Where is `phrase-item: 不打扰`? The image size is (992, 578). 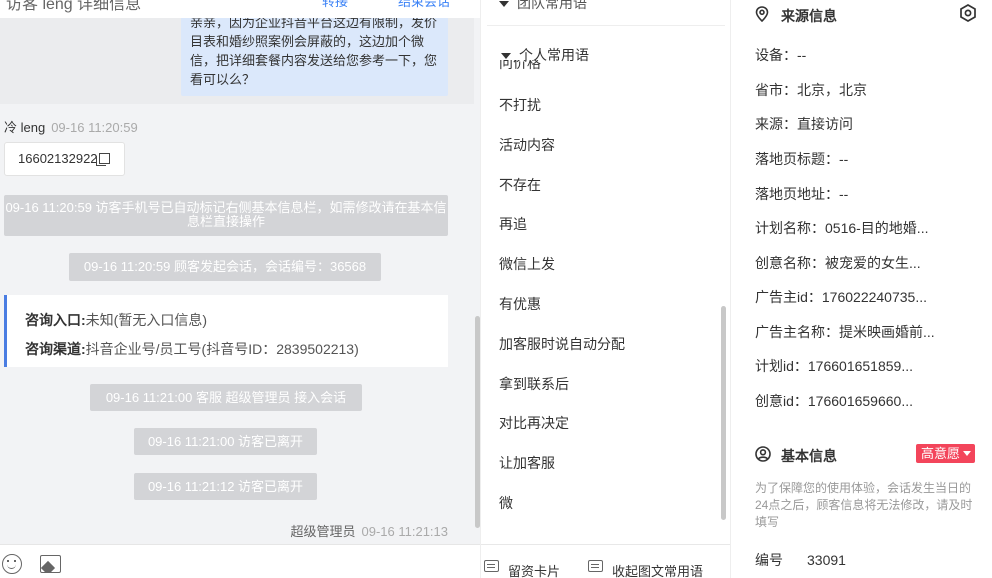
phrase-item: 不打扰 is located at coordinates (520, 105).